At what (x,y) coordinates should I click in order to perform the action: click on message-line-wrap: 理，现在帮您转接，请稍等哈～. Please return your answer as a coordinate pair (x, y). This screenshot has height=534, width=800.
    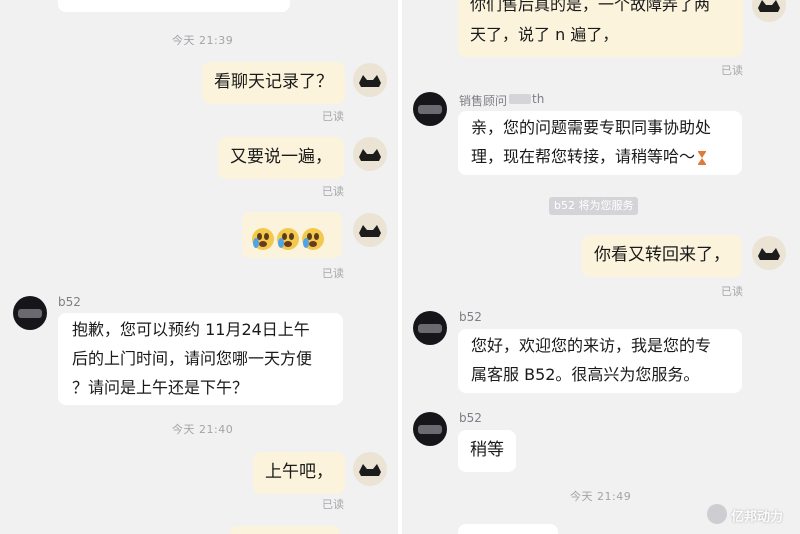
    Looking at the image, I should click on (600, 156).